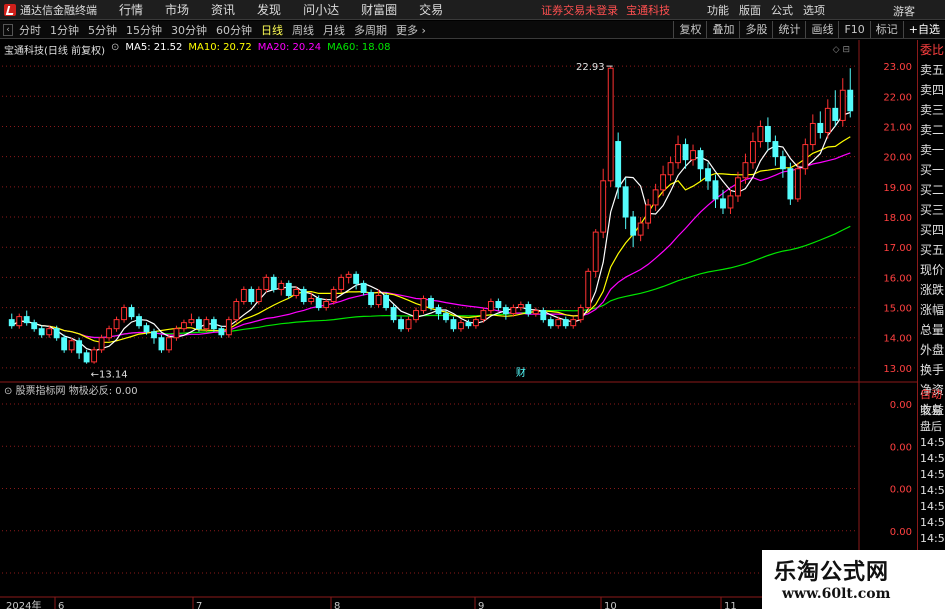  Describe the element at coordinates (718, 10) in the screenshot. I see `menu-item-functions: 功能` at that location.